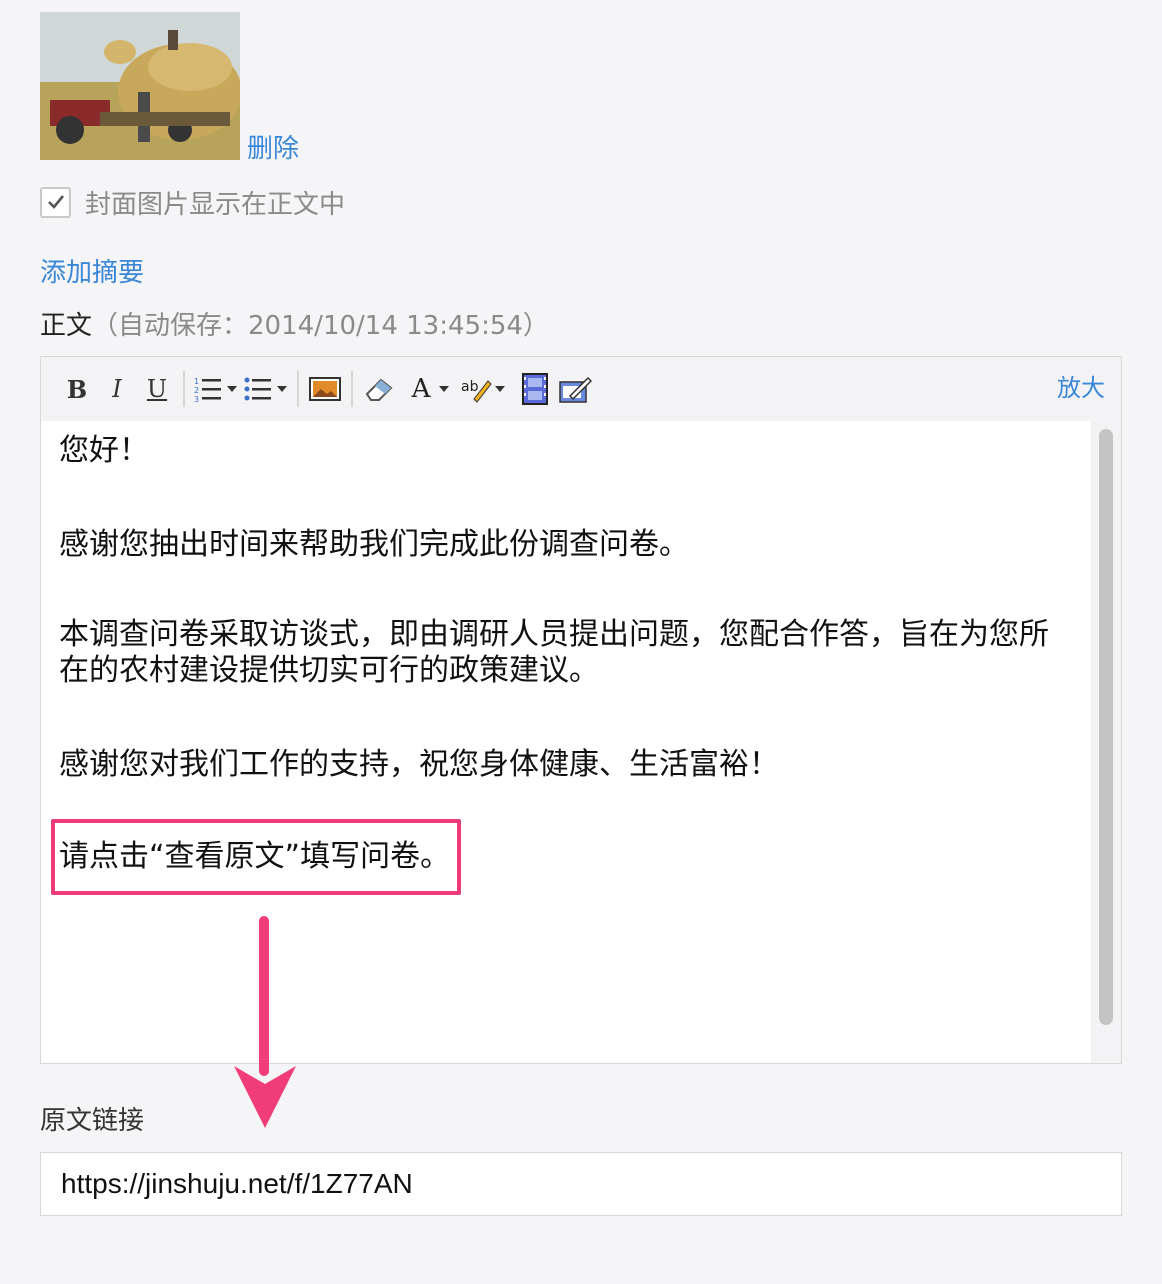 The image size is (1162, 1284). Describe the element at coordinates (104, 450) in the screenshot. I see `editor-paragraph: 您好！` at that location.